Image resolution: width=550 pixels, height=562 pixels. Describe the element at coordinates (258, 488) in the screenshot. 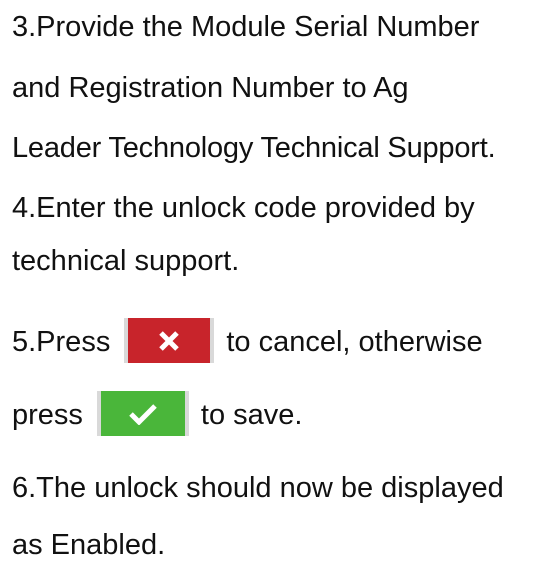

I see `step-6-line-1: 6.The unlock should now be displayed` at that location.